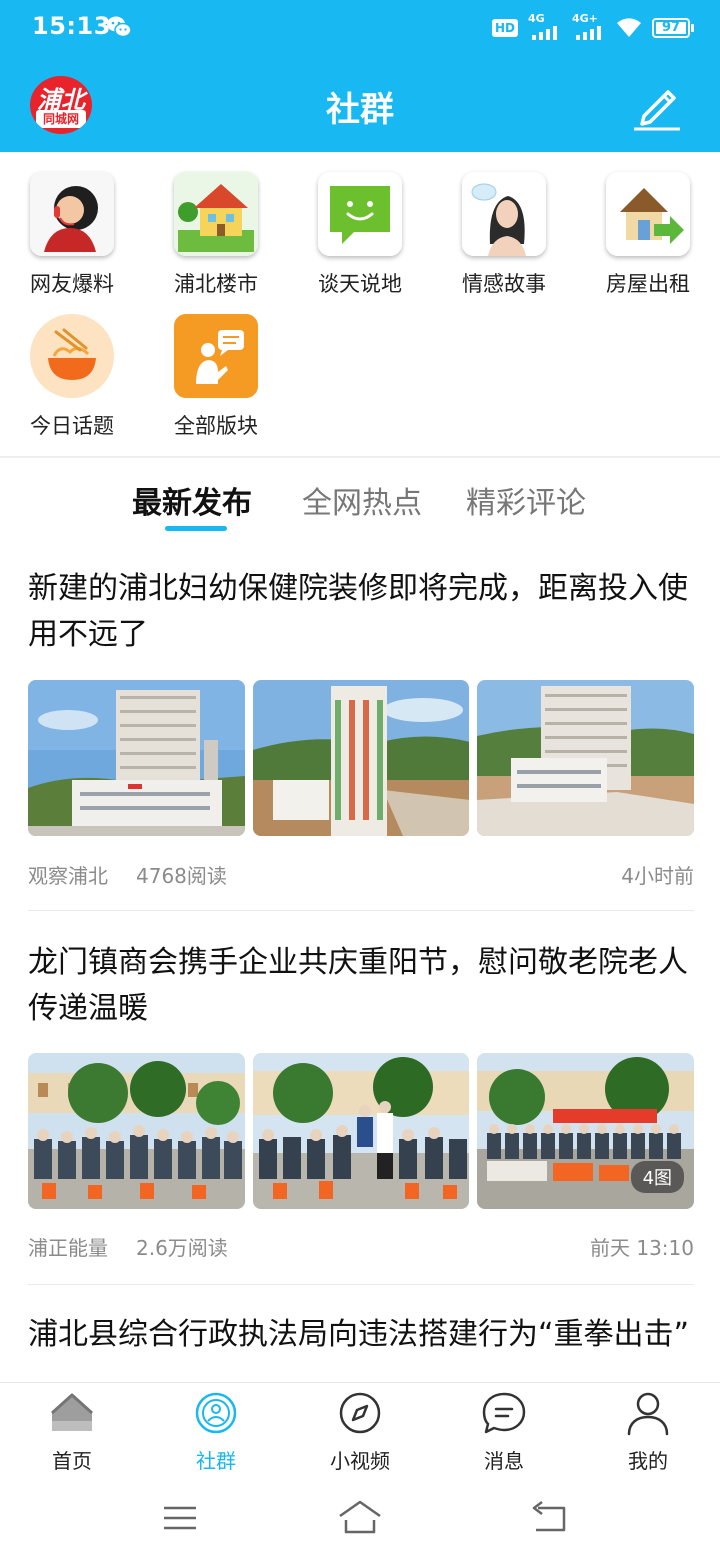 This screenshot has height=1560, width=720. What do you see at coordinates (504, 1413) in the screenshot?
I see `message-icon` at bounding box center [504, 1413].